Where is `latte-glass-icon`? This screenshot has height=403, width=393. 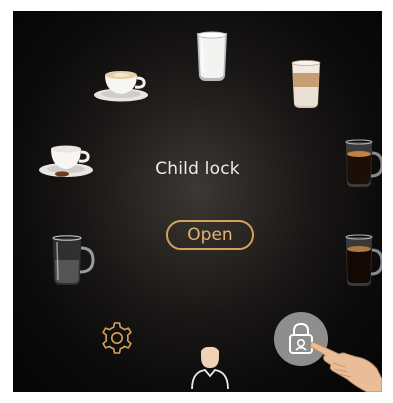 latte-glass-icon is located at coordinates (212, 56).